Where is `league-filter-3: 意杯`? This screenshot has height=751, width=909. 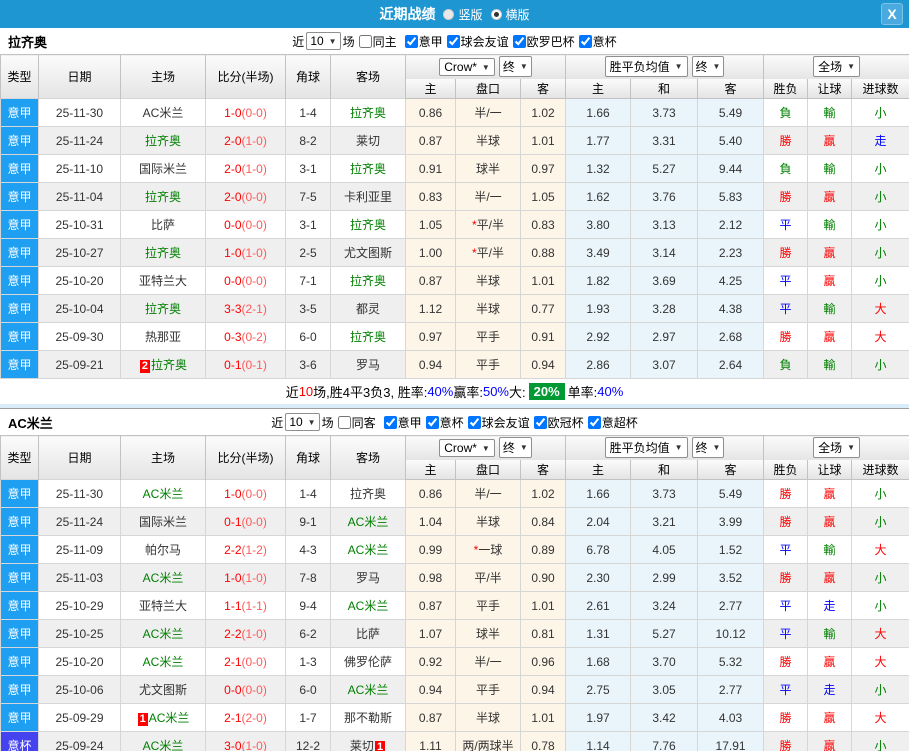 league-filter-3: 意杯 is located at coordinates (596, 41).